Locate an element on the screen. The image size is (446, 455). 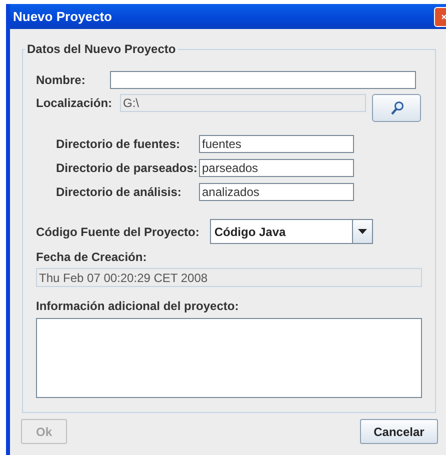
directory-field: analizados is located at coordinates (276, 192).